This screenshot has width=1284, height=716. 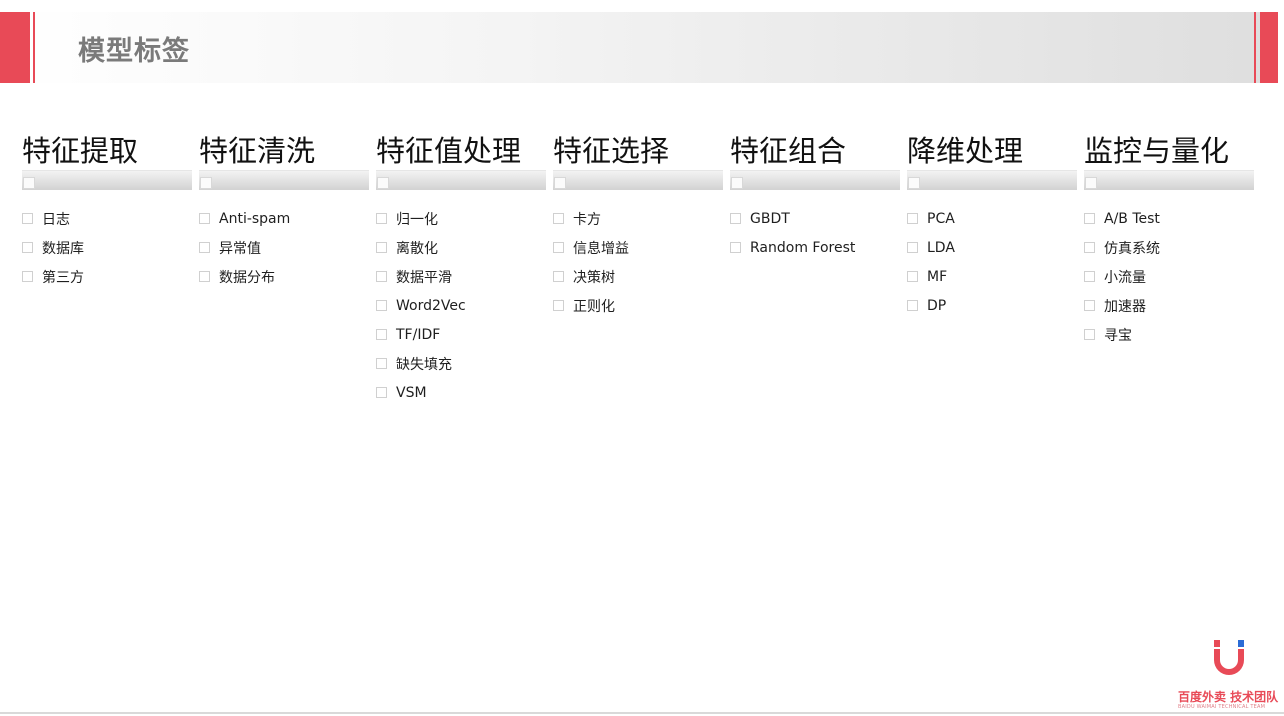 I want to click on baidu-waimai-magnet-icon, so click(x=1229, y=657).